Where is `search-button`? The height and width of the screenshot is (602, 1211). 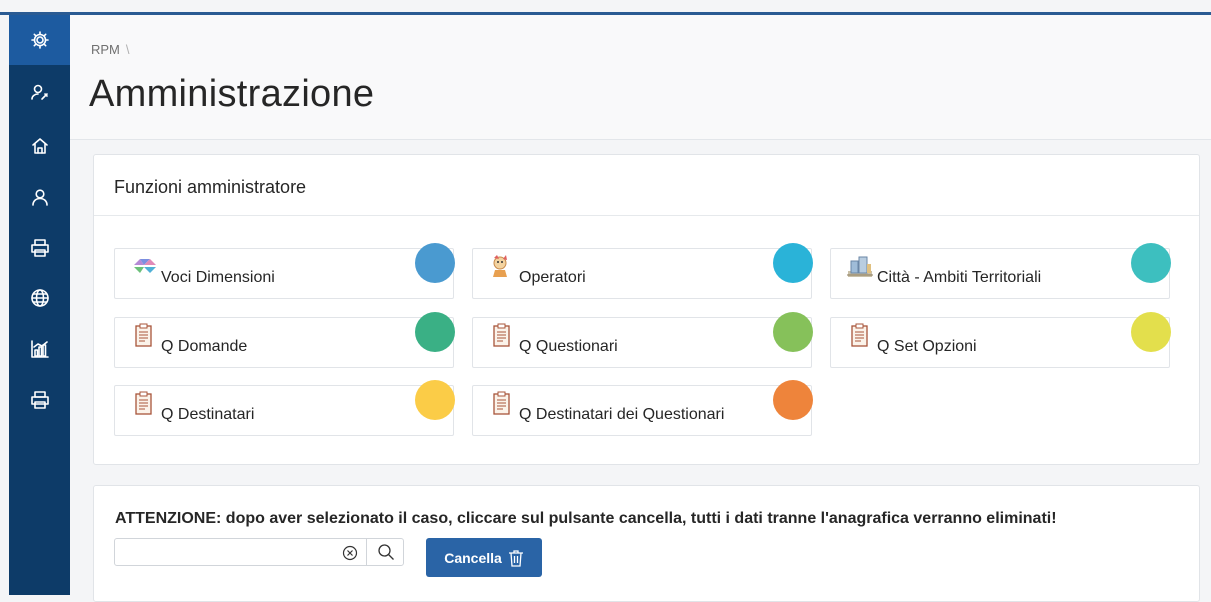 search-button is located at coordinates (385, 552).